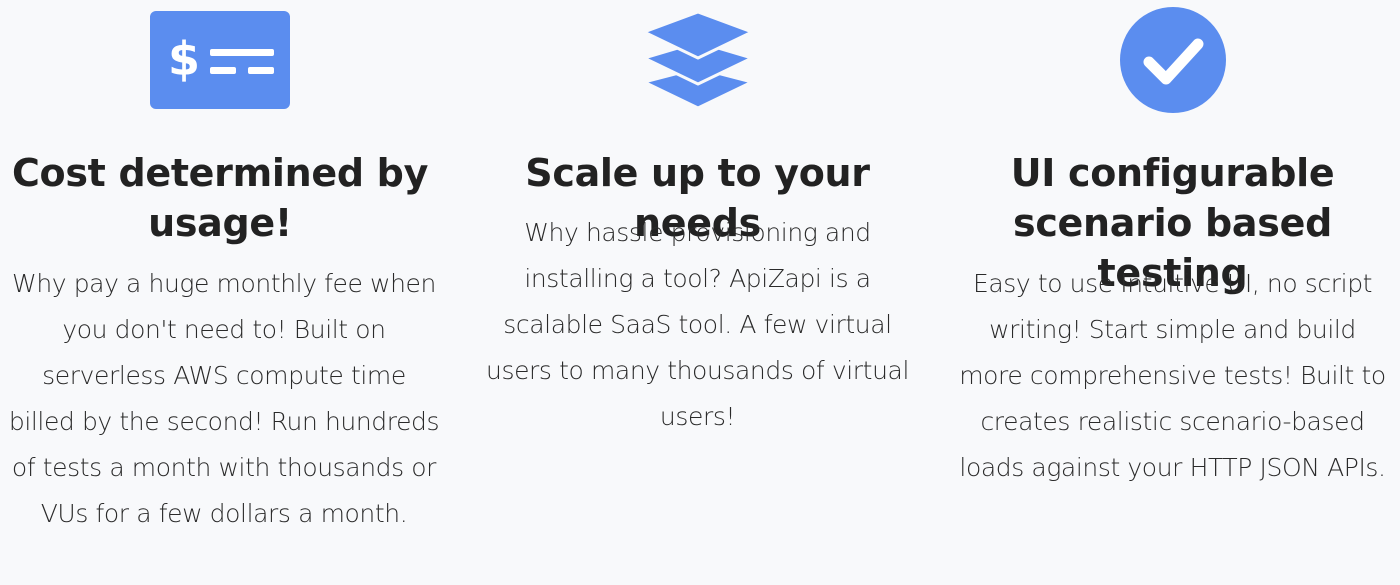  I want to click on check-circle-icon, so click(1173, 60).